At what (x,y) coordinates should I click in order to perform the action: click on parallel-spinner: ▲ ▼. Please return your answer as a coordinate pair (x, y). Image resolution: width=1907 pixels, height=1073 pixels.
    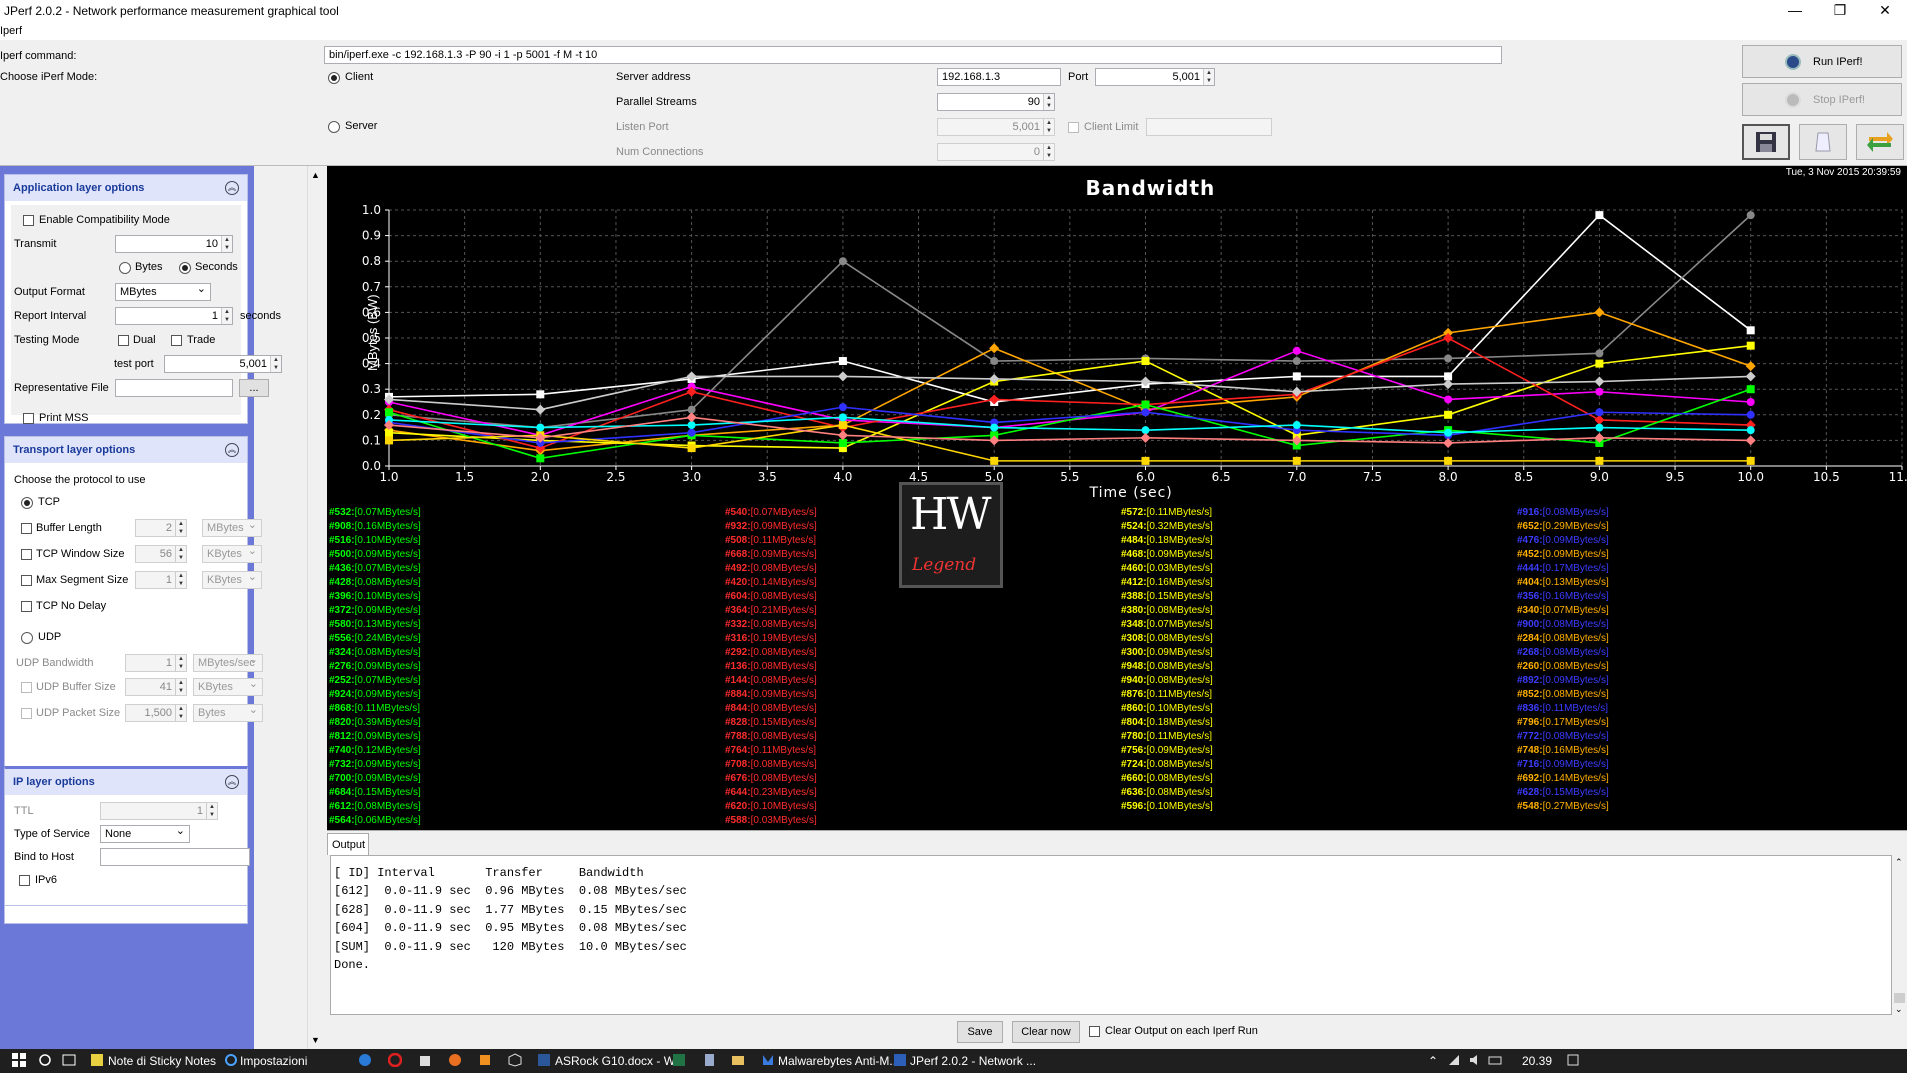
    Looking at the image, I should click on (1048, 102).